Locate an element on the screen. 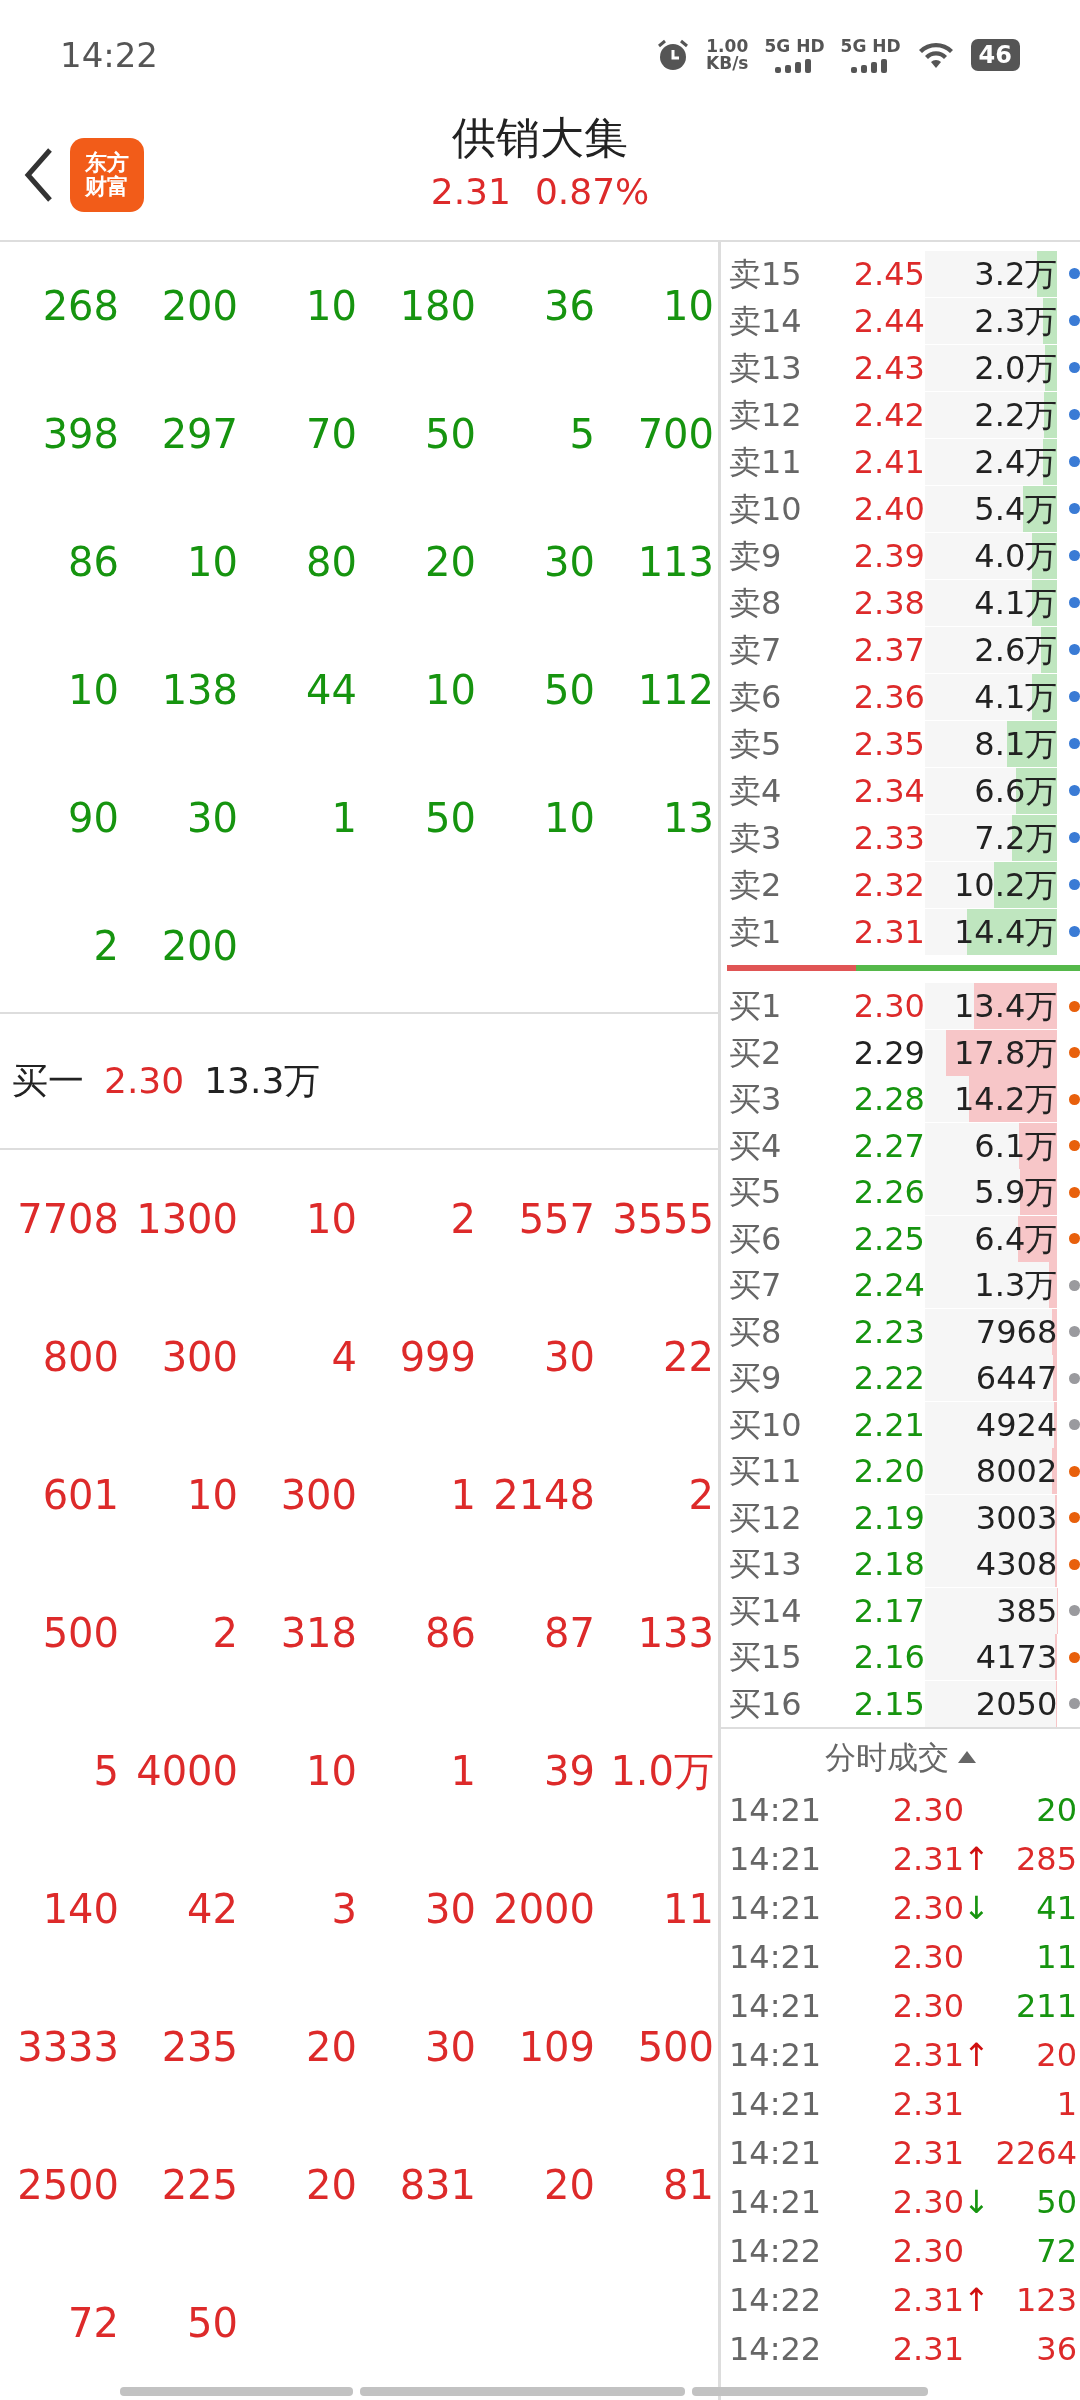 This screenshot has width=1080, height=2400. order-level-label: 买1 is located at coordinates (756, 1007).